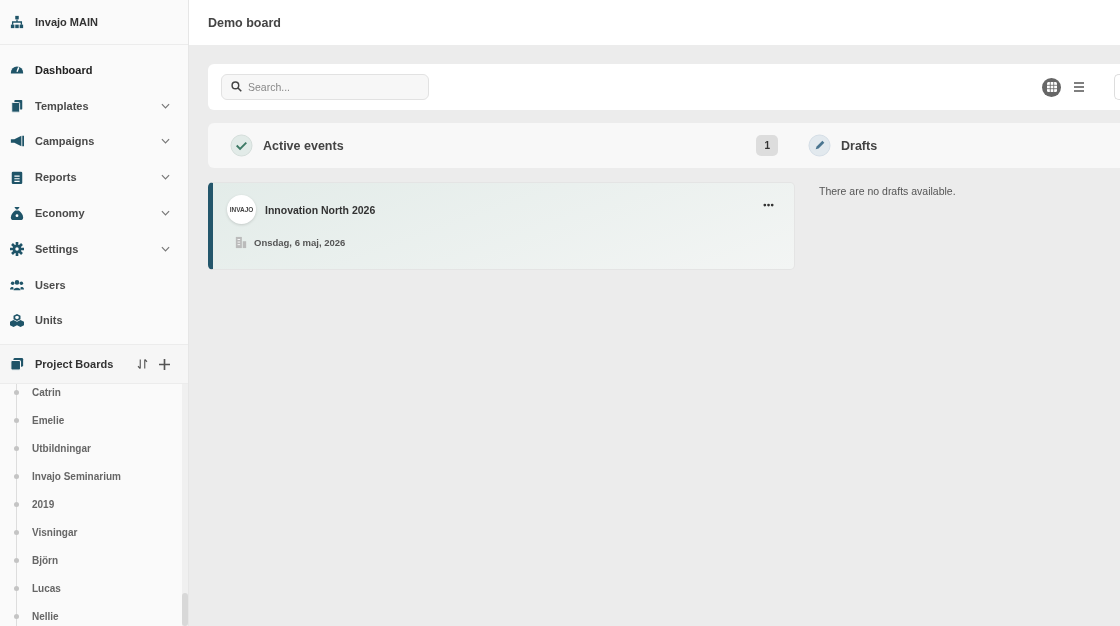 The width and height of the screenshot is (1120, 626). What do you see at coordinates (17, 213) in the screenshot?
I see `money-bag-icon` at bounding box center [17, 213].